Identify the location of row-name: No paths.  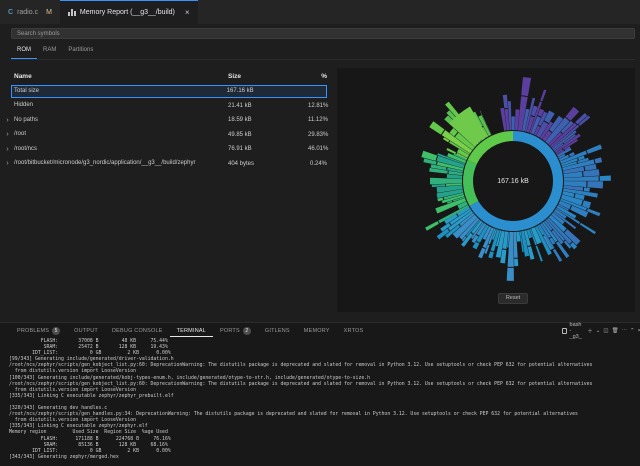
(26, 119).